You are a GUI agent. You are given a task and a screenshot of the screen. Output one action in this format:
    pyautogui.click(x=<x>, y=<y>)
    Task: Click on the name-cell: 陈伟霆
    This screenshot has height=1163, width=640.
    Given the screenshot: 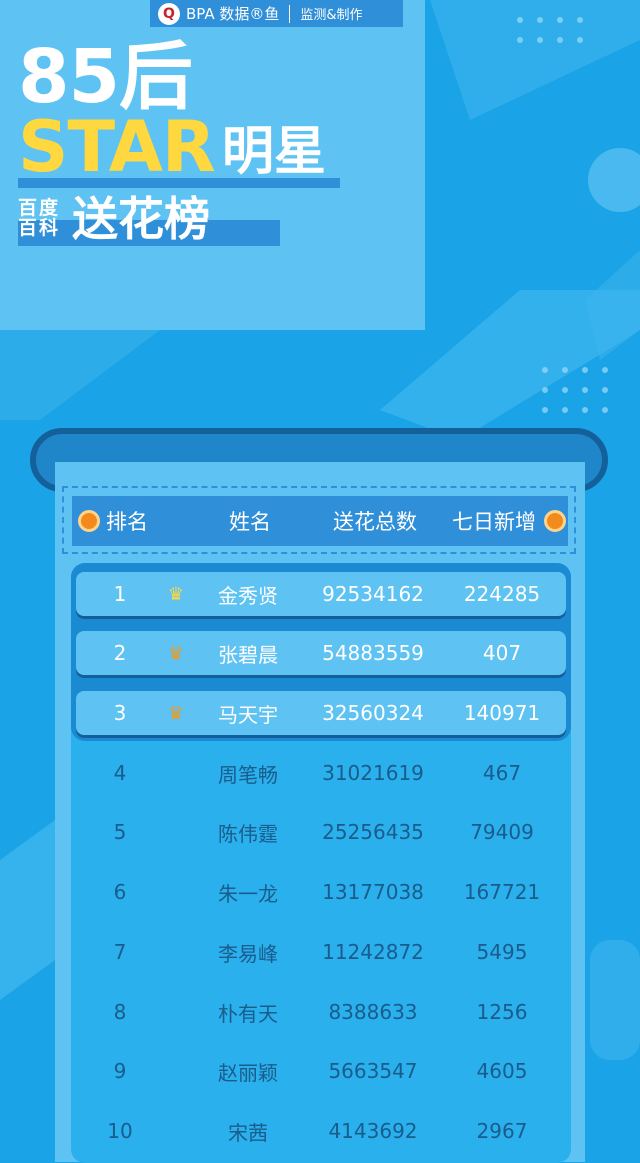 What is the action you would take?
    pyautogui.click(x=248, y=833)
    